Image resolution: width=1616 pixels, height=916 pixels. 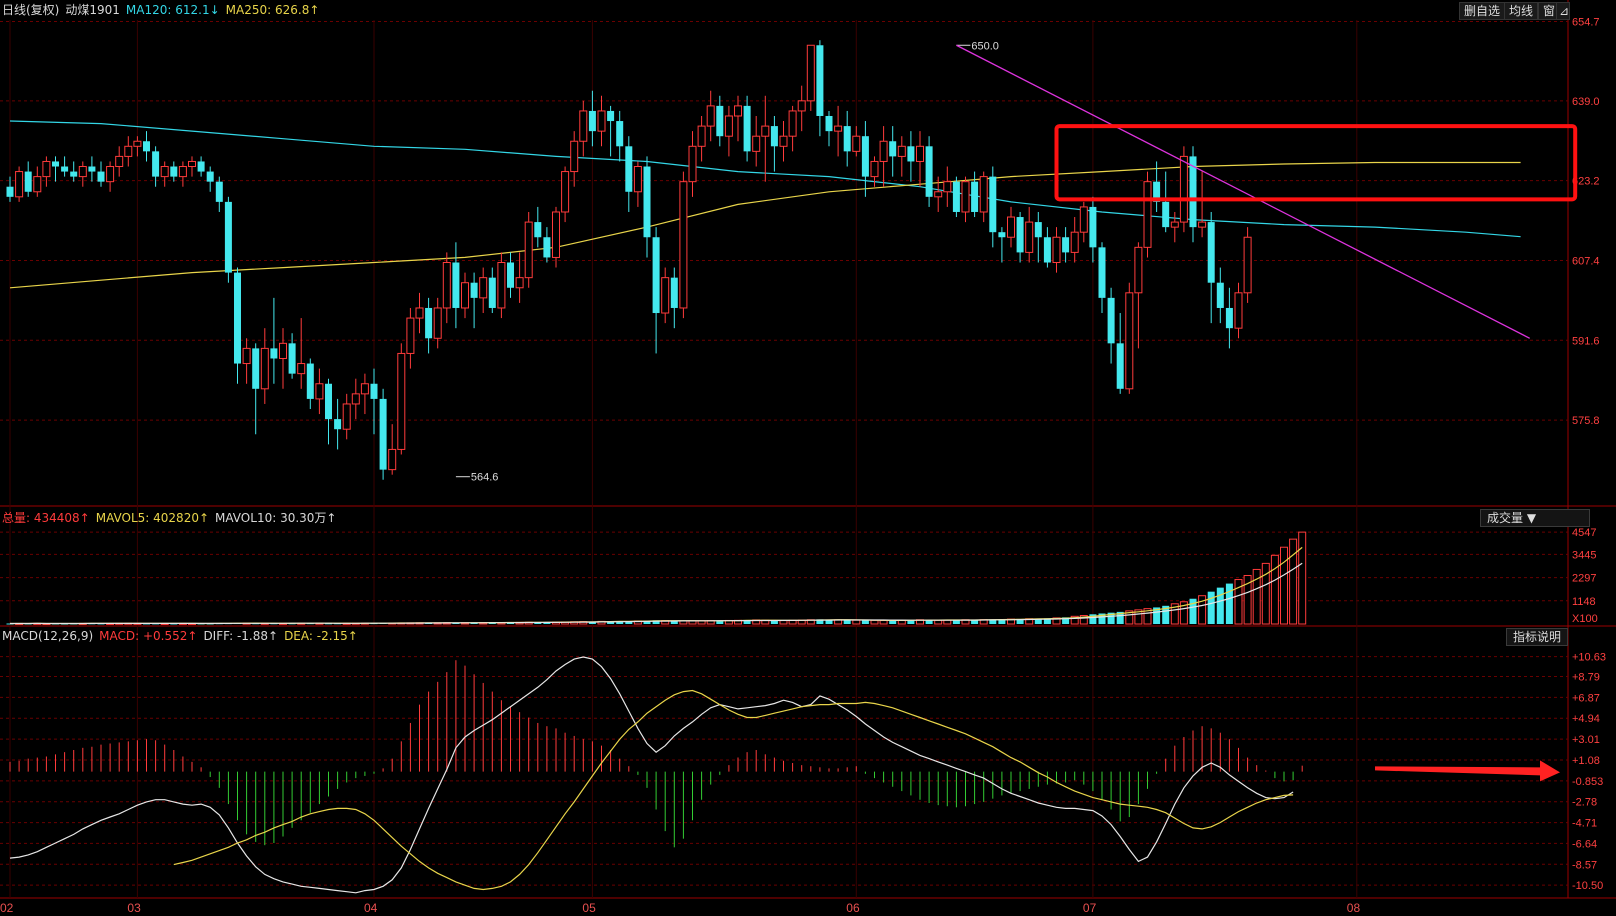 What do you see at coordinates (1535, 518) in the screenshot?
I see `volume-indicator-select: 成交量 ▼` at bounding box center [1535, 518].